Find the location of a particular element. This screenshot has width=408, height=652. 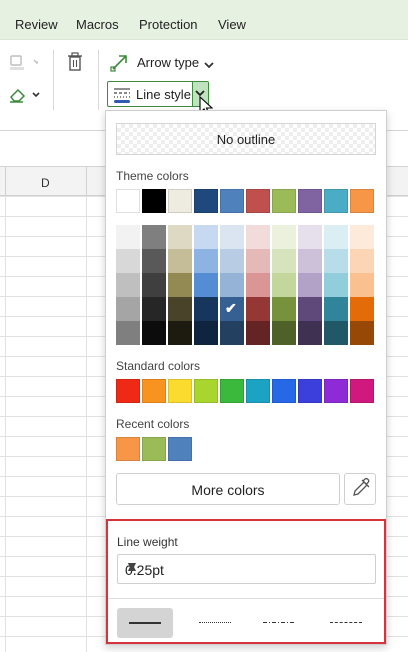

more-colors-button: More colors is located at coordinates (228, 489).